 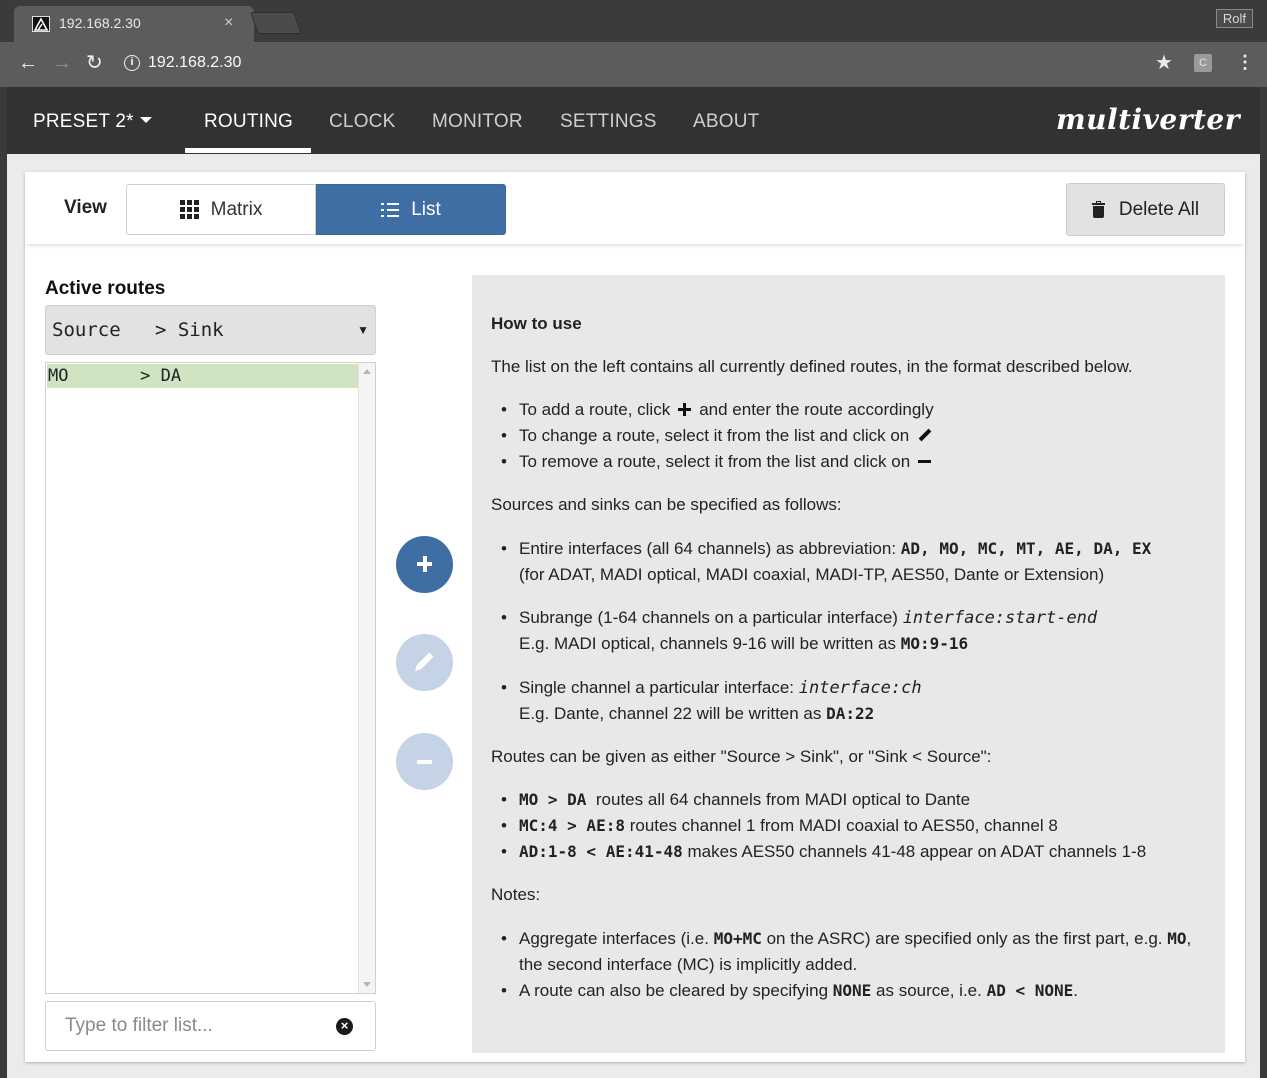 What do you see at coordinates (132, 63) in the screenshot?
I see `info-icon: i` at bounding box center [132, 63].